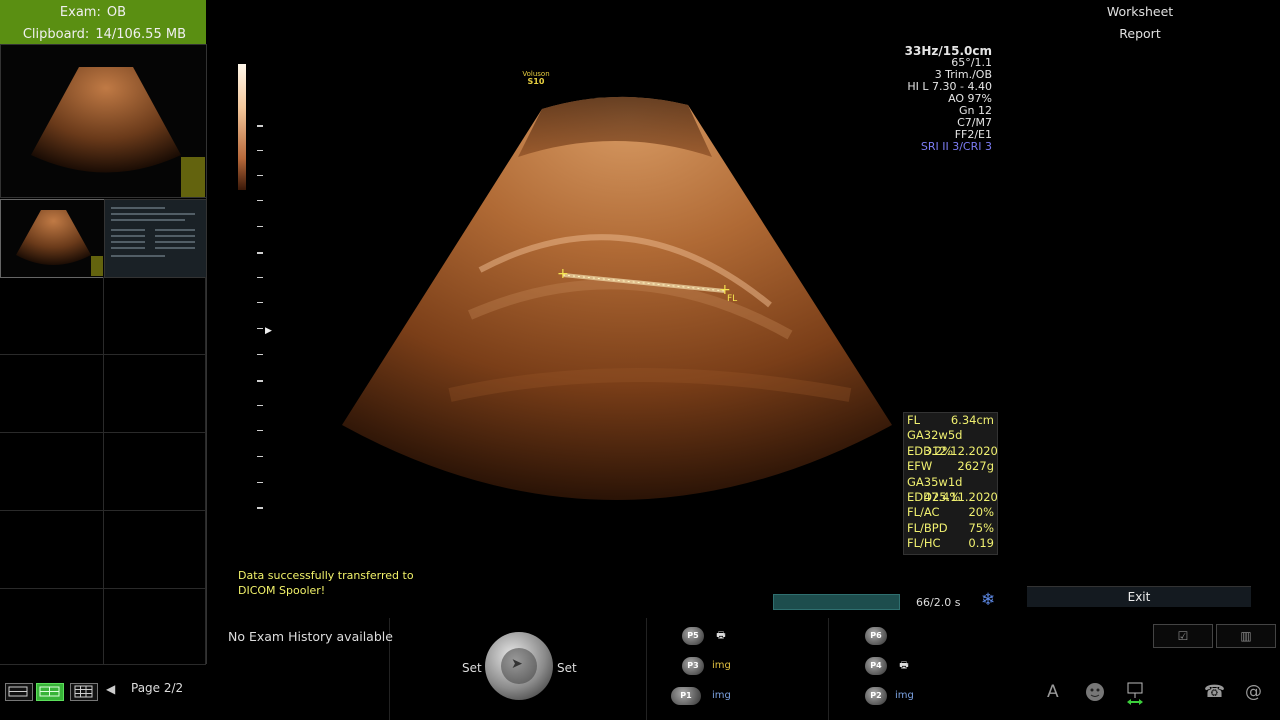 The height and width of the screenshot is (720, 1280). Describe the element at coordinates (981, 527) in the screenshot. I see `measurement-value: 75%` at that location.